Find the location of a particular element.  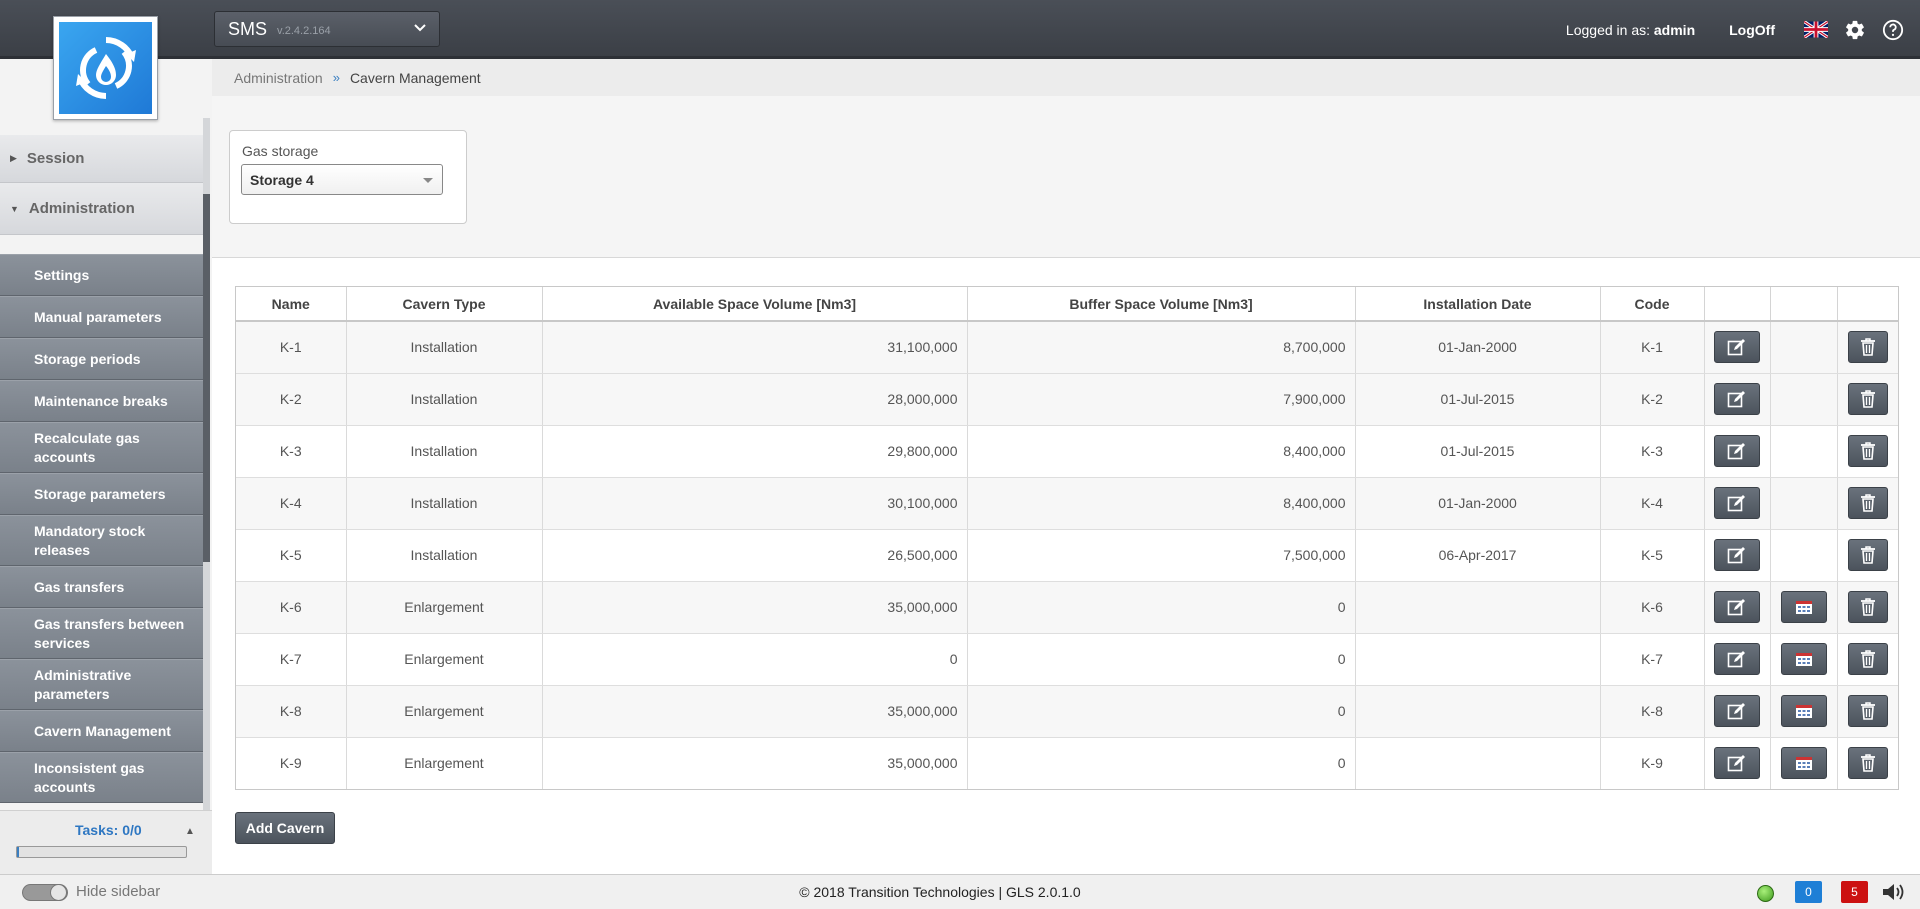

sidebar-item-inconsistent-gas-accounts: Inconsistent gas accounts is located at coordinates (101, 777).